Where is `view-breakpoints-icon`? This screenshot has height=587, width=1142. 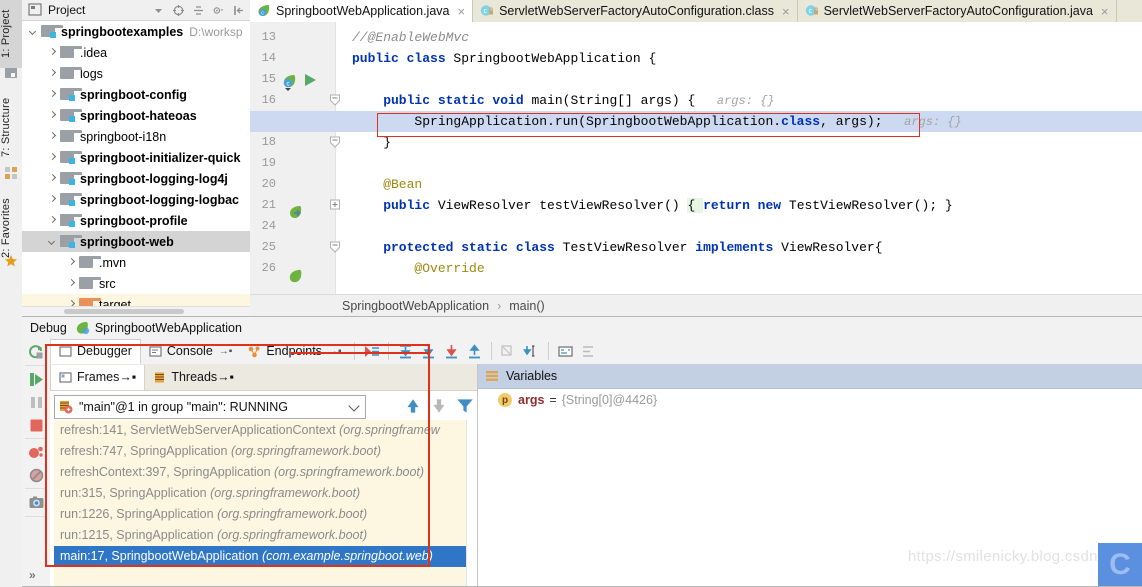 view-breakpoints-icon is located at coordinates (36, 452).